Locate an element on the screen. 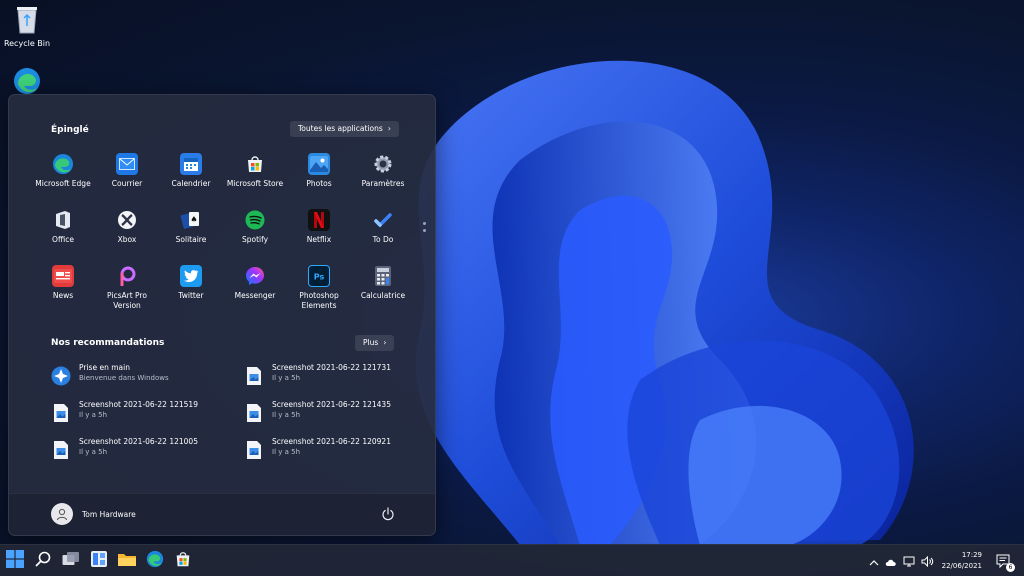 This screenshot has width=1024, height=576. edge-icon is located at coordinates (63, 164).